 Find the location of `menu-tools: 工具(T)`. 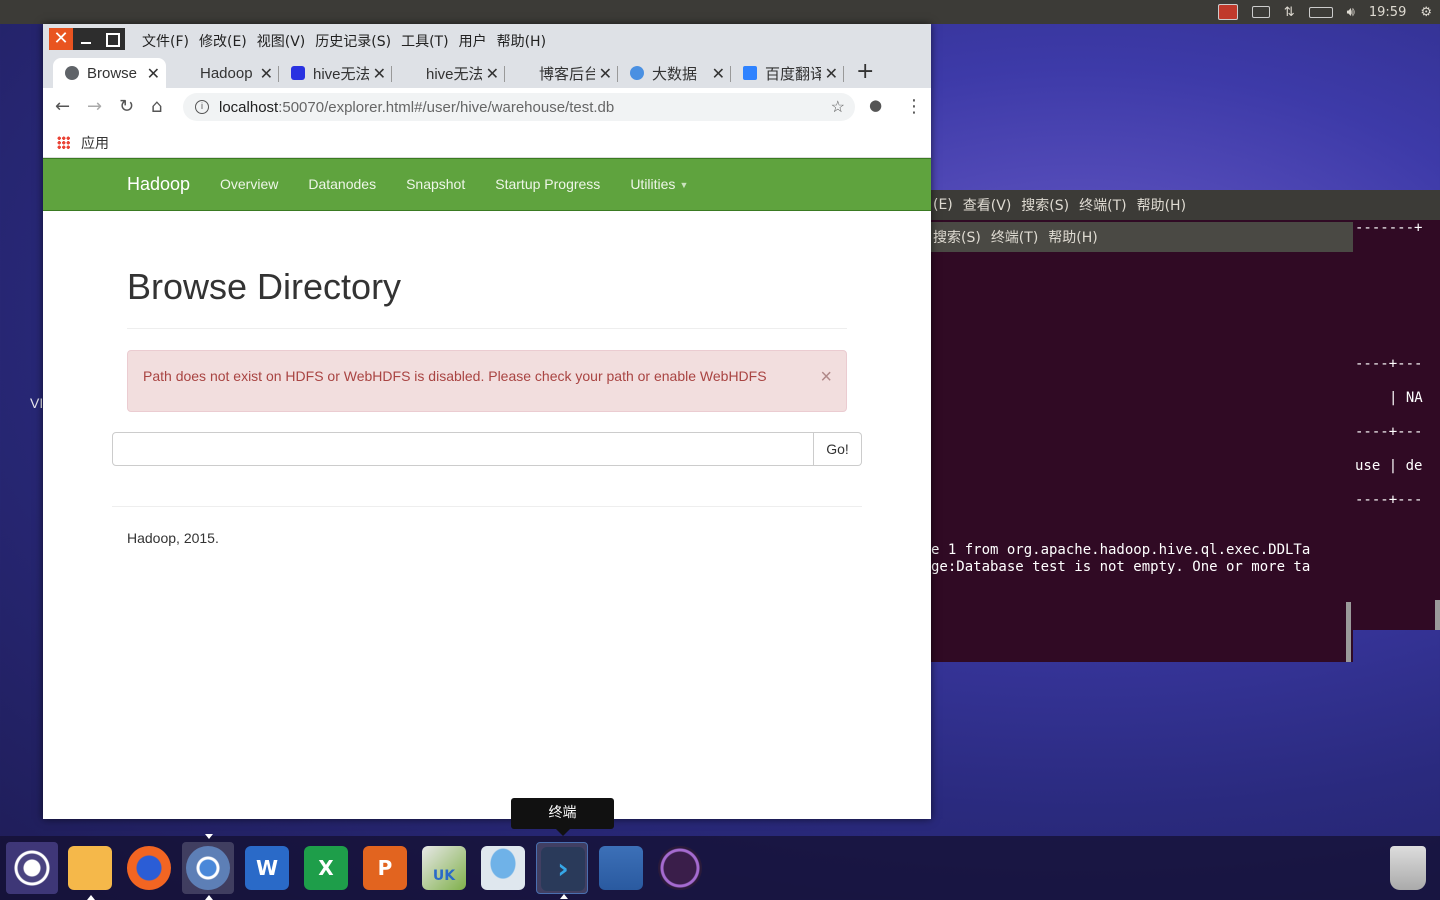

menu-tools: 工具(T) is located at coordinates (424, 41).